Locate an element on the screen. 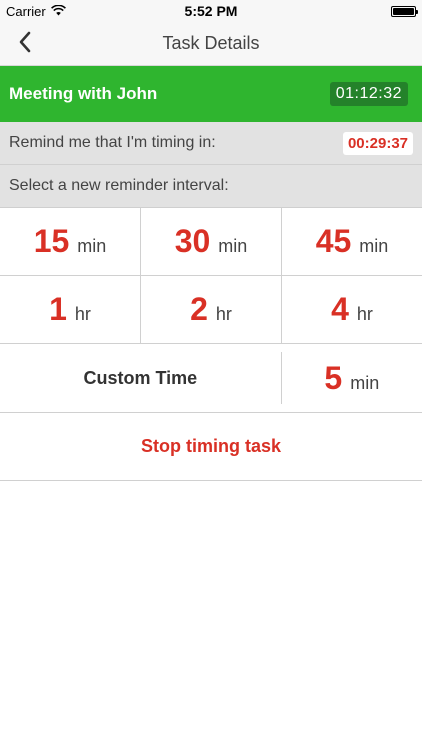 The height and width of the screenshot is (750, 422). interval-value: 15 is located at coordinates (51, 241).